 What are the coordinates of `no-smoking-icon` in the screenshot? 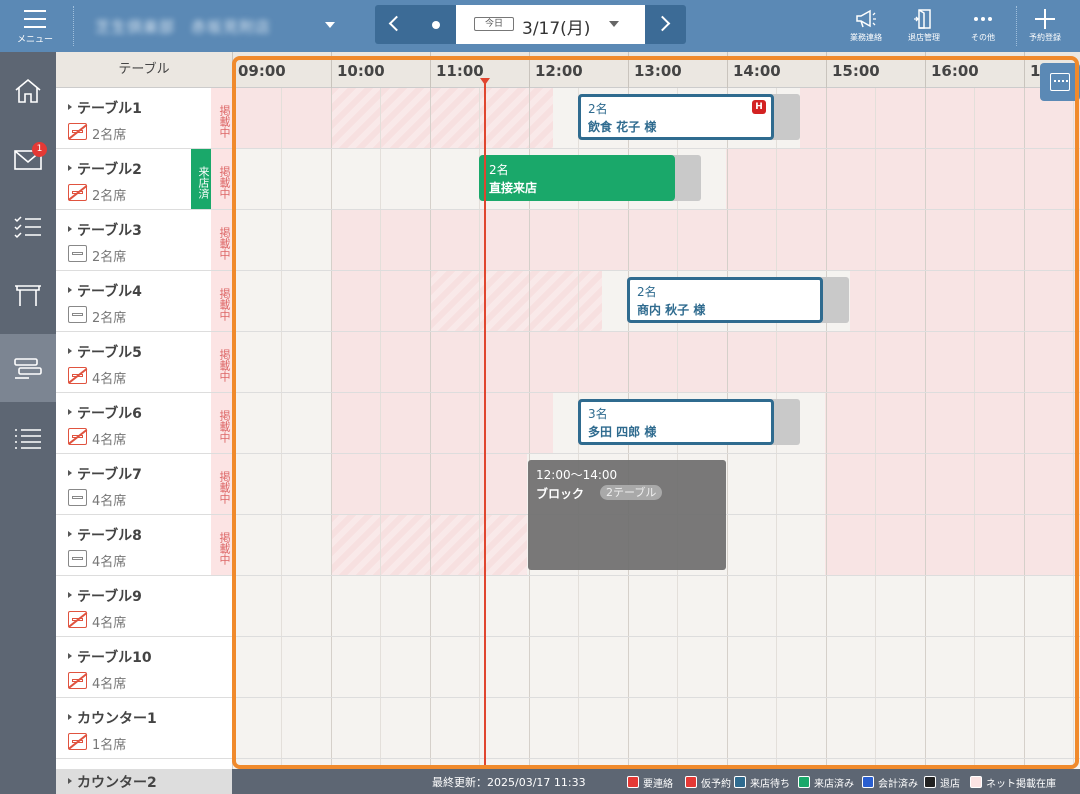 It's located at (77, 375).